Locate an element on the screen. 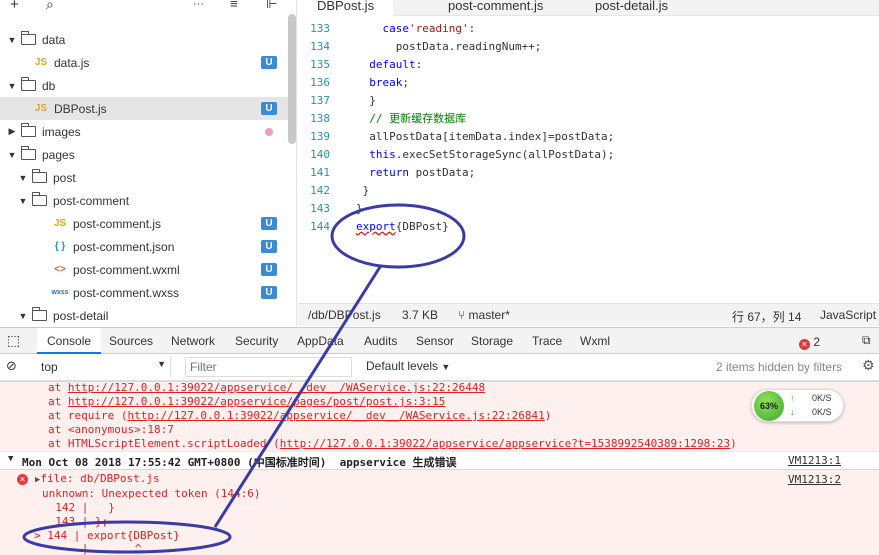  error-icon: ✕ is located at coordinates (804, 344).